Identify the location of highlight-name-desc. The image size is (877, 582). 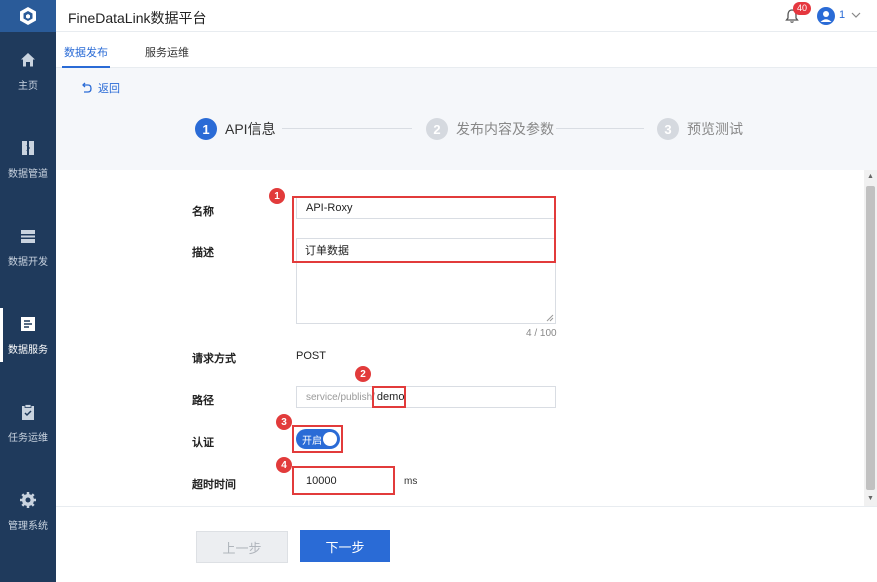
(424, 229).